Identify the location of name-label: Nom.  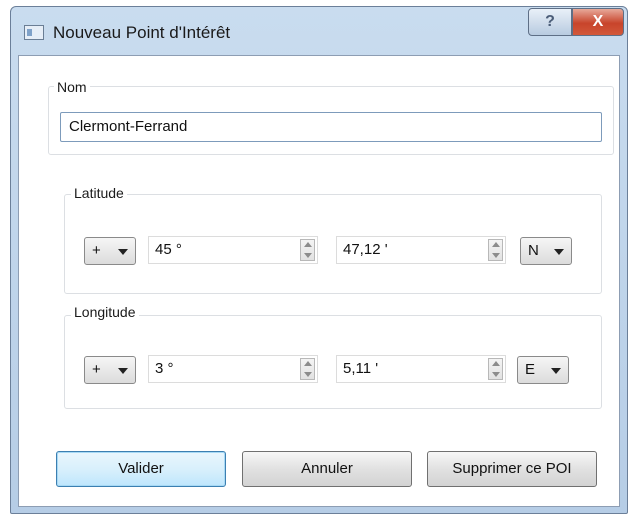
(72, 87).